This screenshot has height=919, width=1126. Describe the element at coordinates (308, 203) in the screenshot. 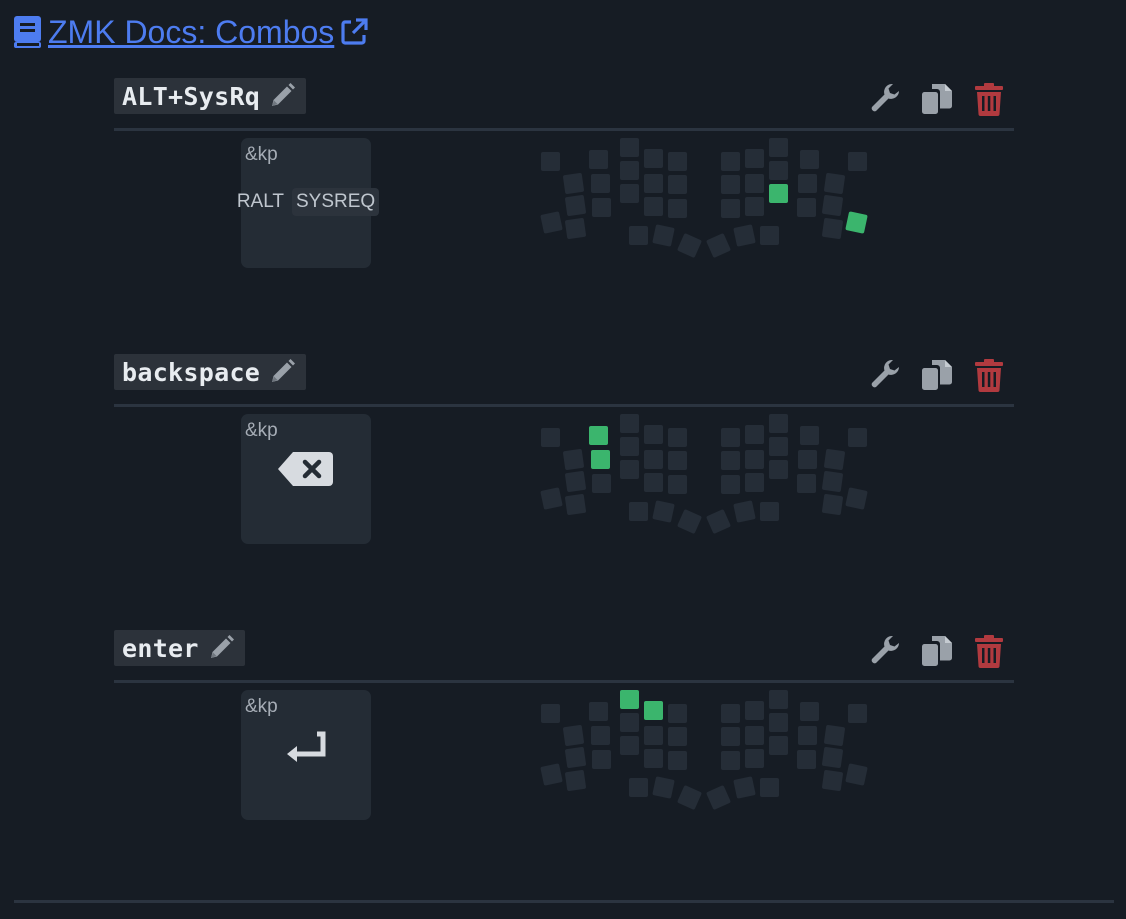

I see `binding-card: &kp RALT SYSREQ` at that location.